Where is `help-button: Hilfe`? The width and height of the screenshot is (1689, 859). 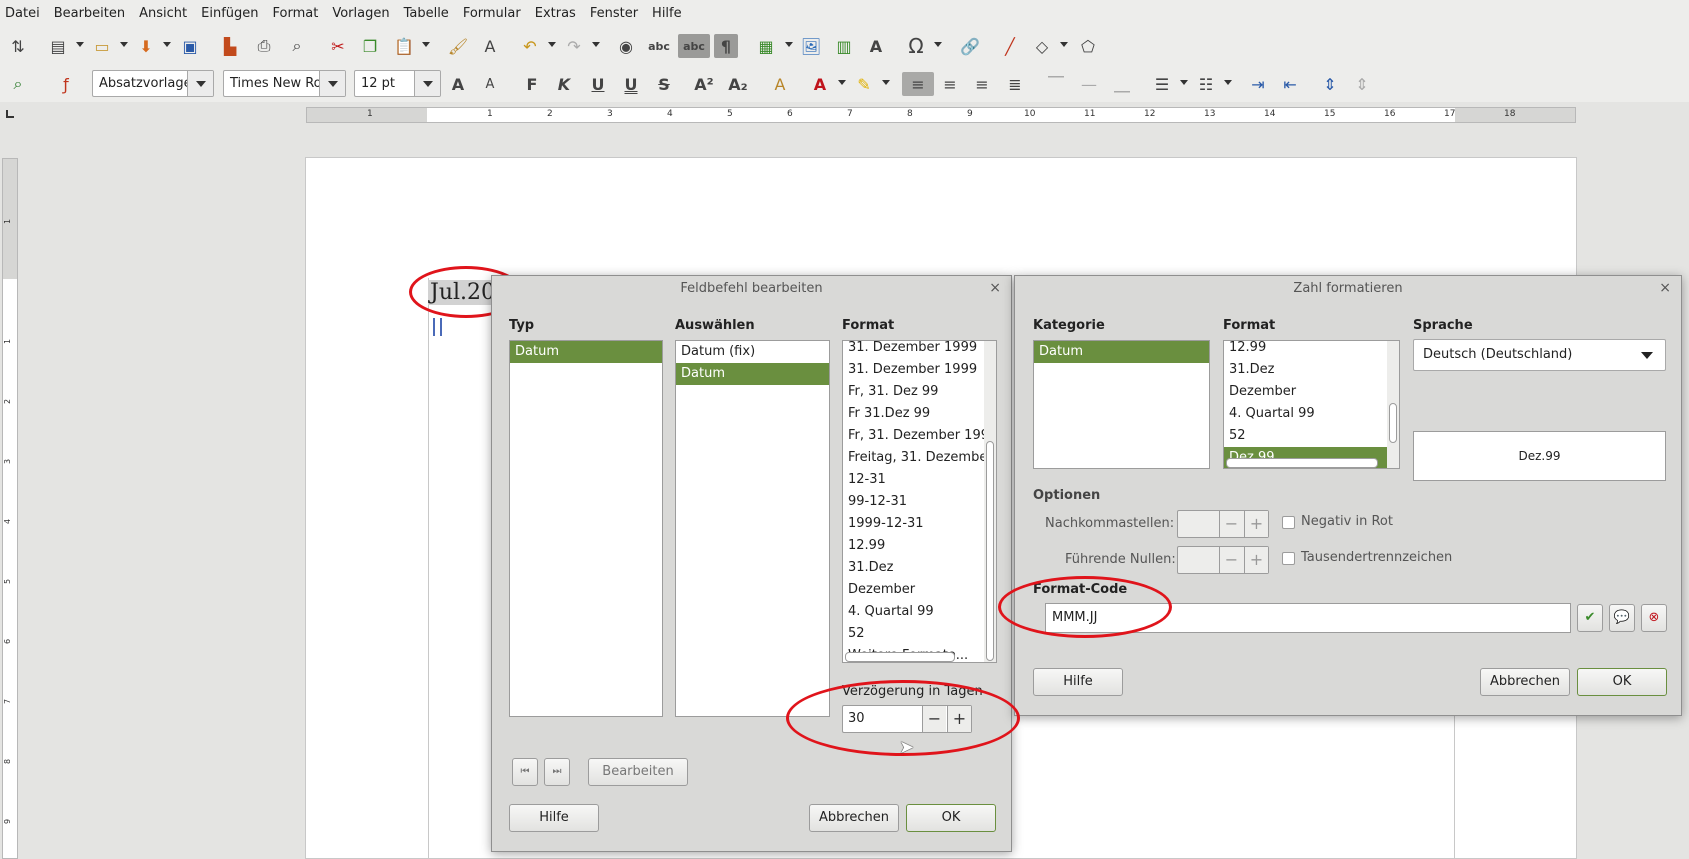
help-button: Hilfe is located at coordinates (1078, 682).